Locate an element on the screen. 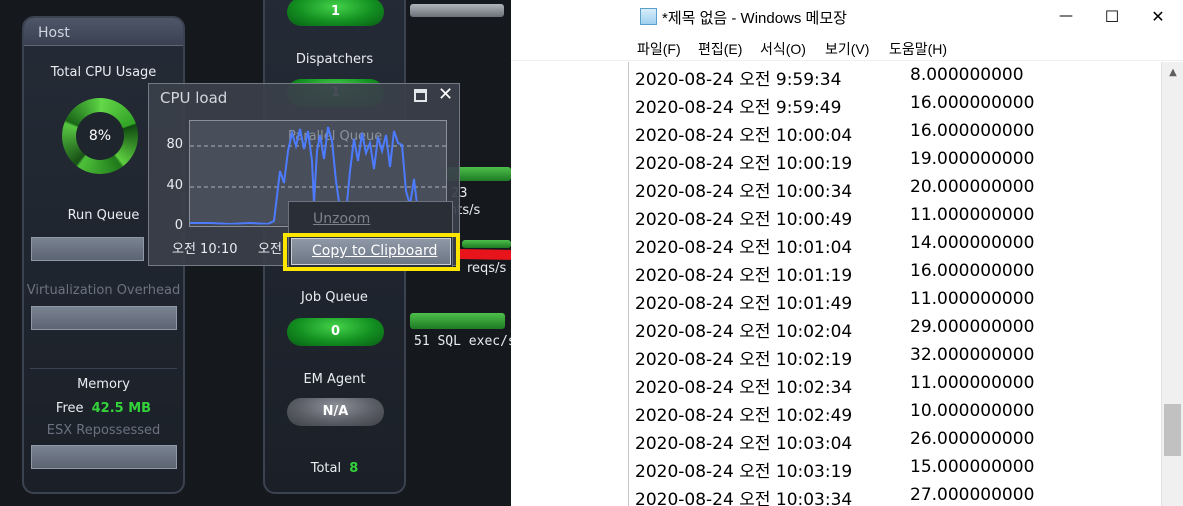 Image resolution: width=1183 pixels, height=506 pixels. free-label: Free is located at coordinates (69, 408).